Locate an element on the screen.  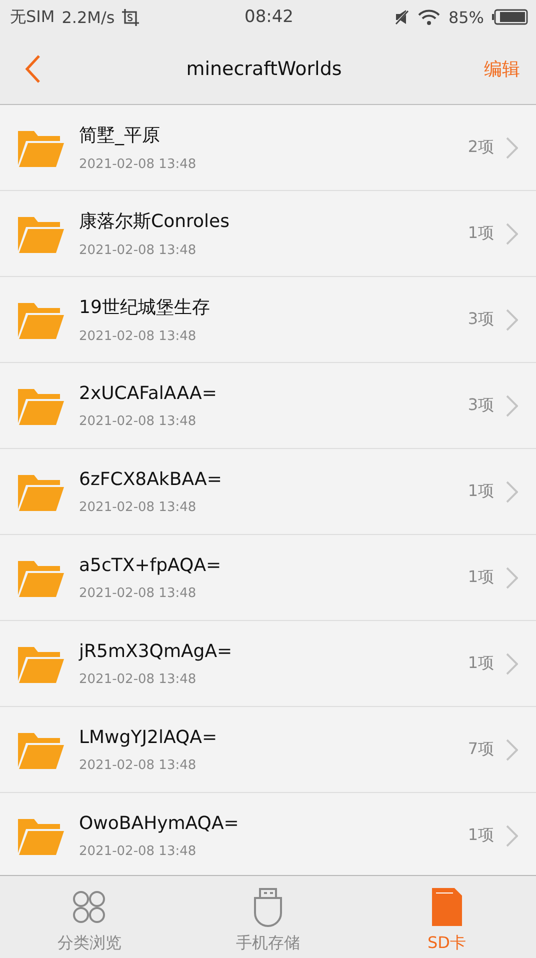
folder-name: a5cTX+fpAQA= is located at coordinates (150, 565).